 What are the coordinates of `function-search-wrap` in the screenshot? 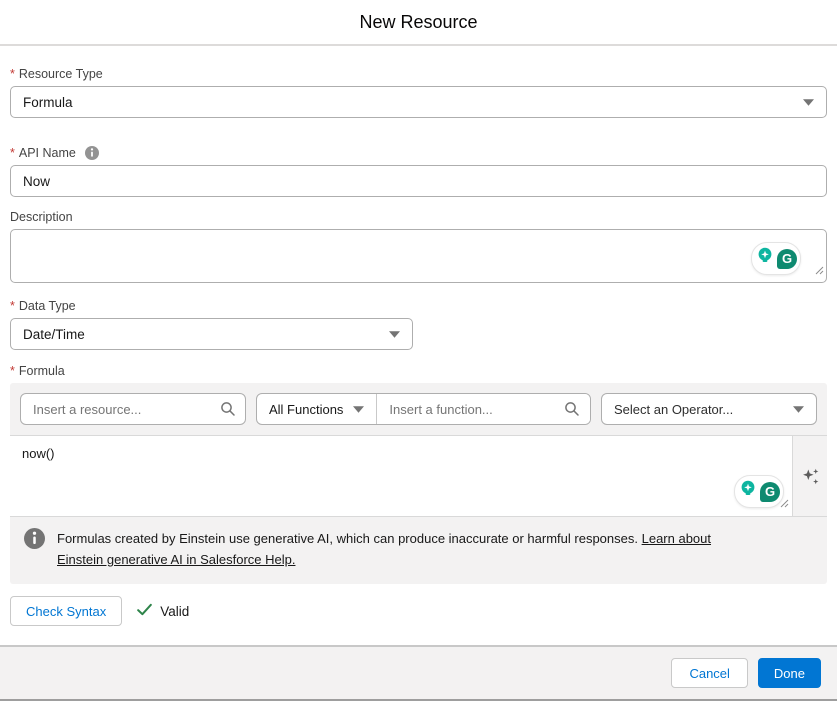 It's located at (483, 409).